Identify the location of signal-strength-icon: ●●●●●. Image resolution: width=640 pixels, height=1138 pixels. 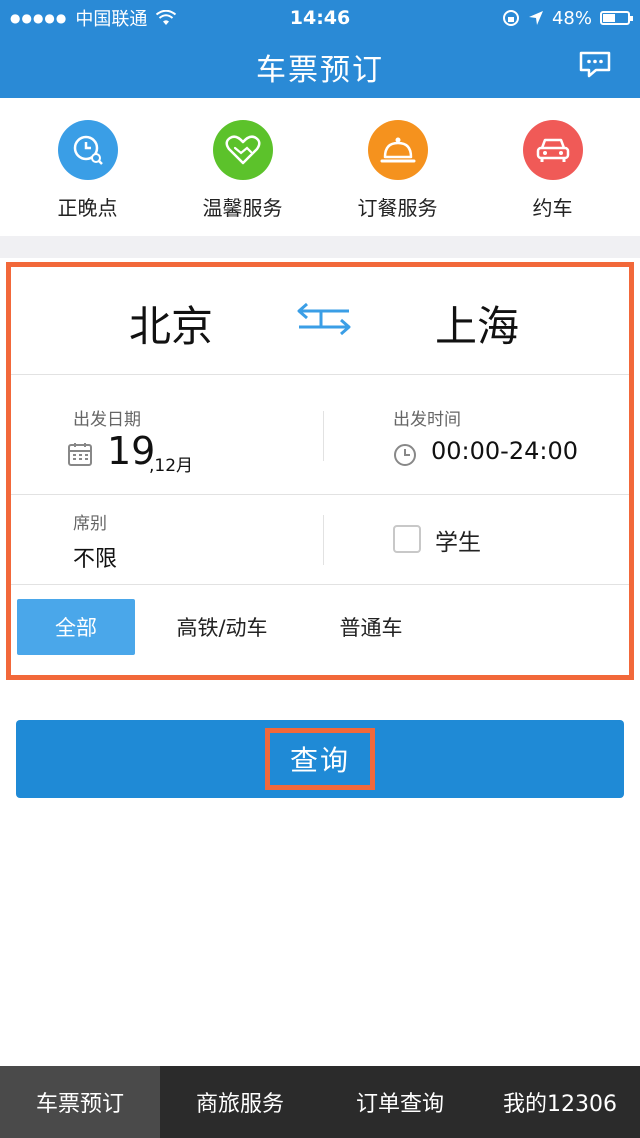
(39, 18).